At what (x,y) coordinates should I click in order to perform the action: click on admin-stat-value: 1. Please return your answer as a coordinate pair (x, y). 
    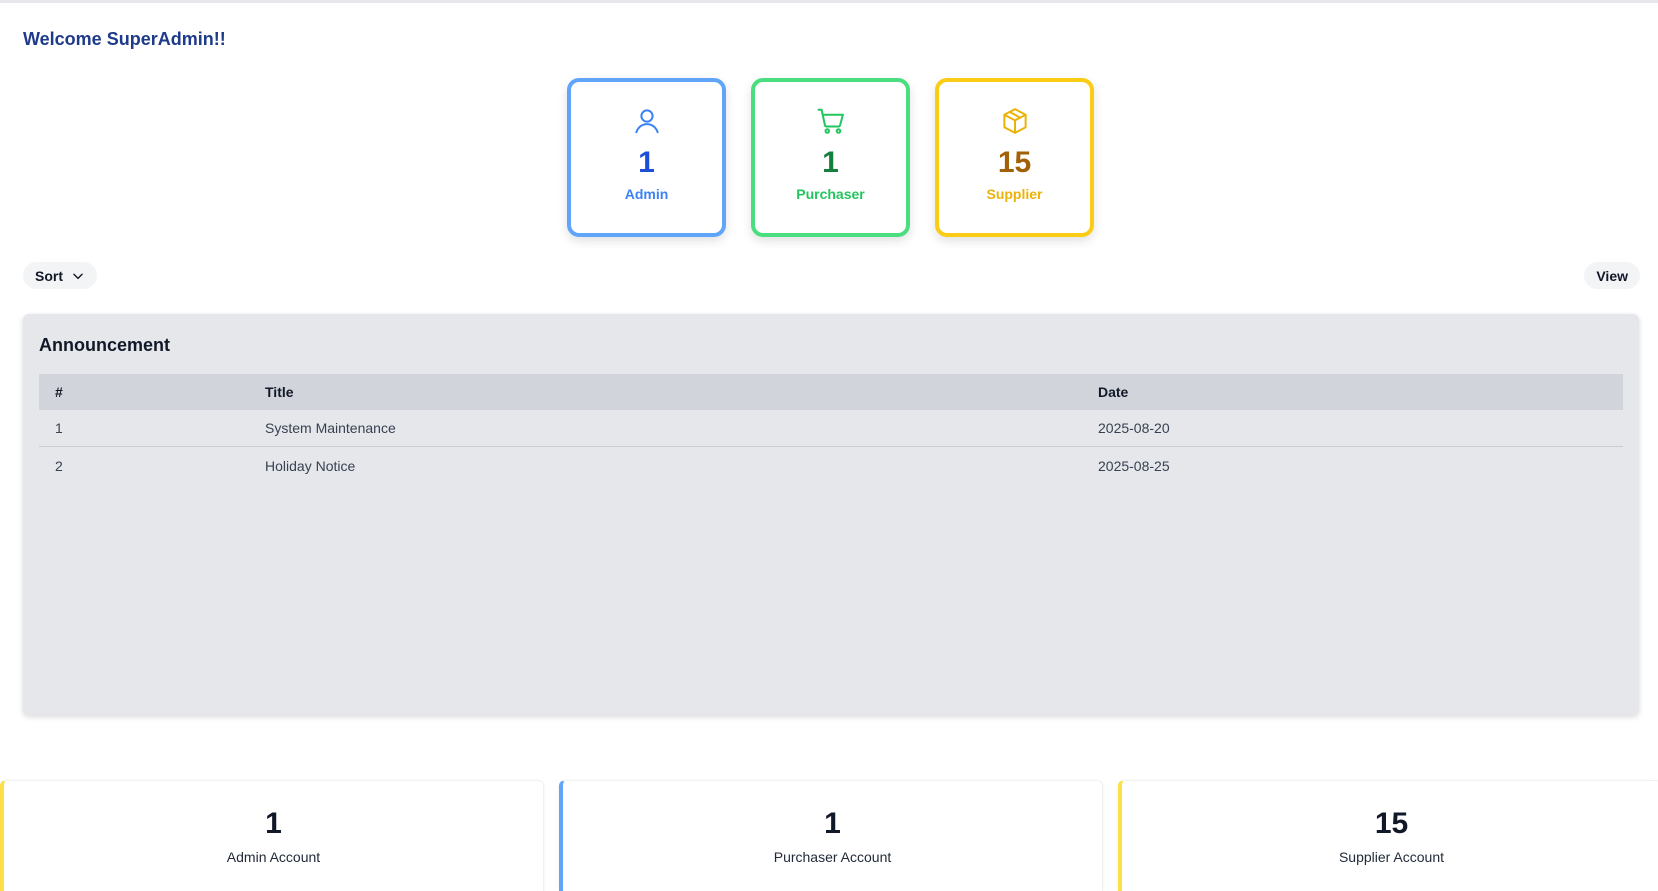
    Looking at the image, I should click on (646, 162).